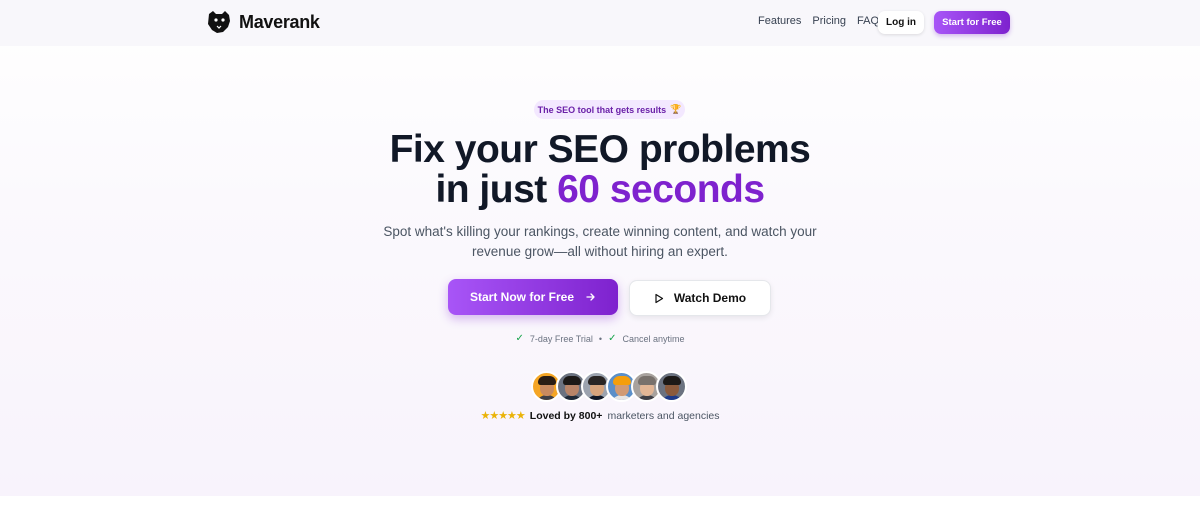  Describe the element at coordinates (829, 21) in the screenshot. I see `nav-link-pricing: Pricing` at that location.